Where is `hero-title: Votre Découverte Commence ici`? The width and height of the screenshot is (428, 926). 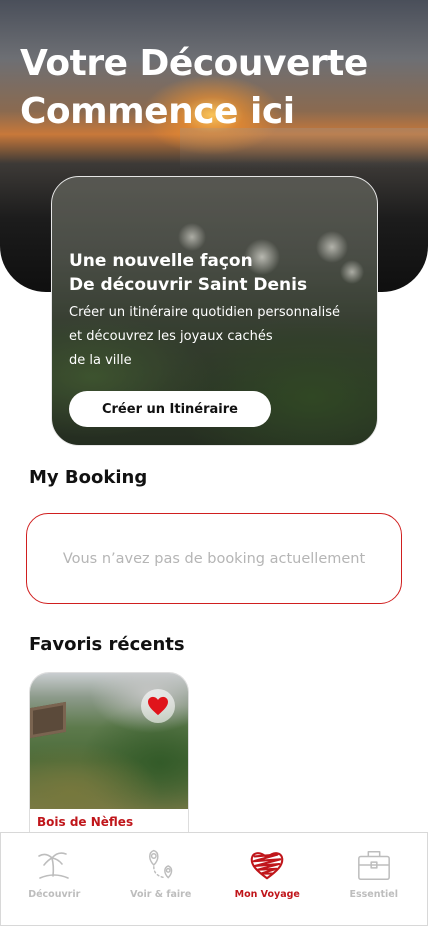
hero-title: Votre Découverte Commence ici is located at coordinates (194, 87).